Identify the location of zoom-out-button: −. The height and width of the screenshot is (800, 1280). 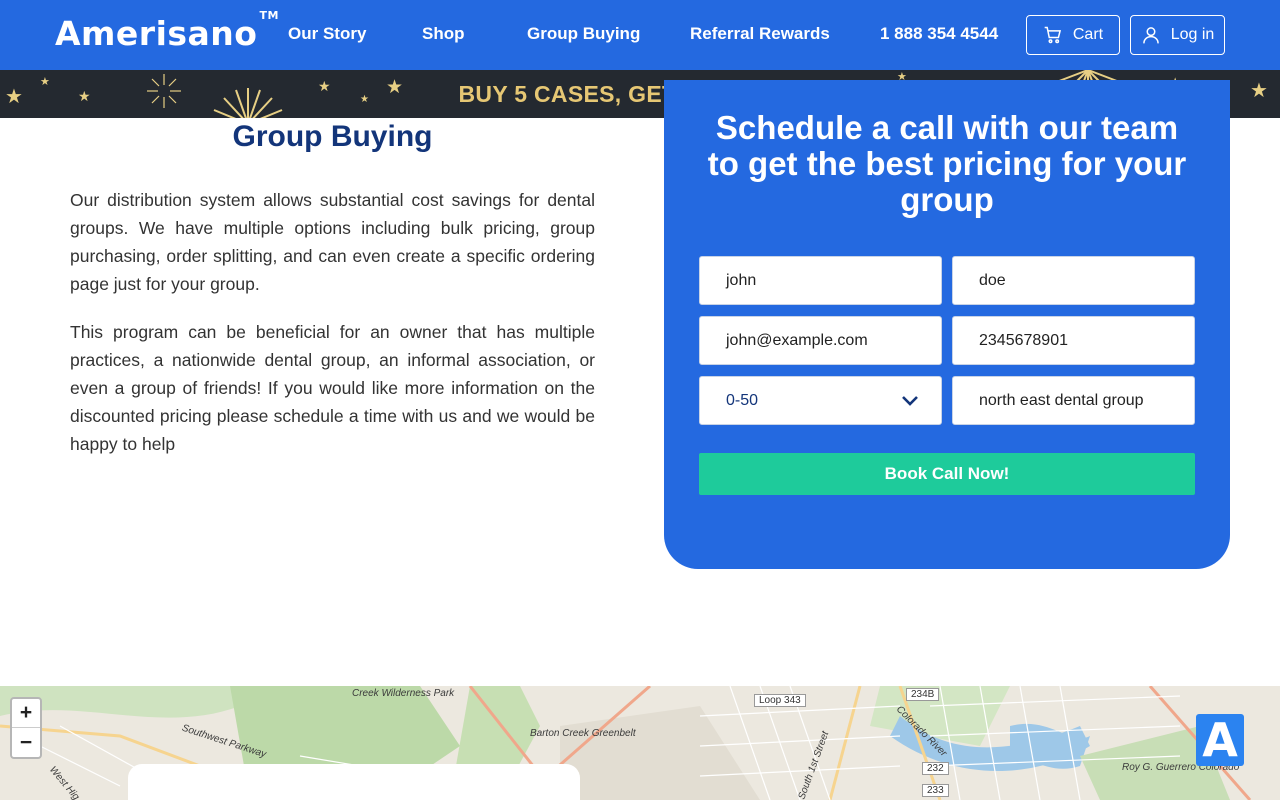
(26, 742).